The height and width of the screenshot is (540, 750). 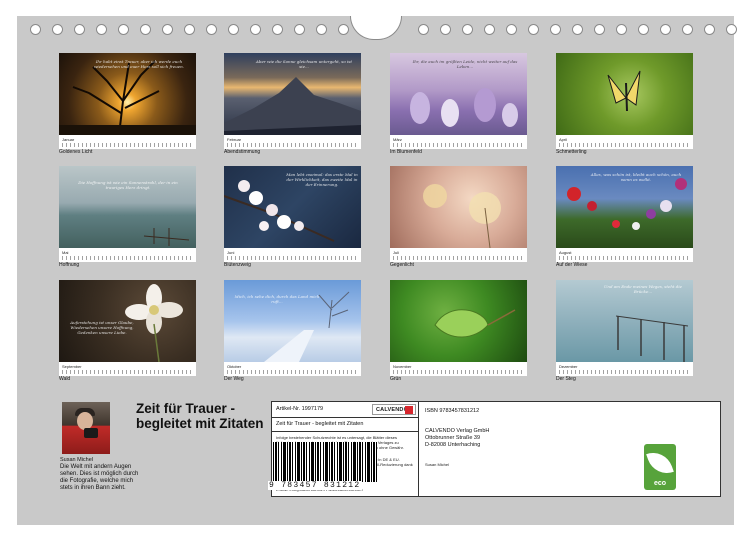 I want to click on author-name: Susan Michel, so click(x=77, y=460).